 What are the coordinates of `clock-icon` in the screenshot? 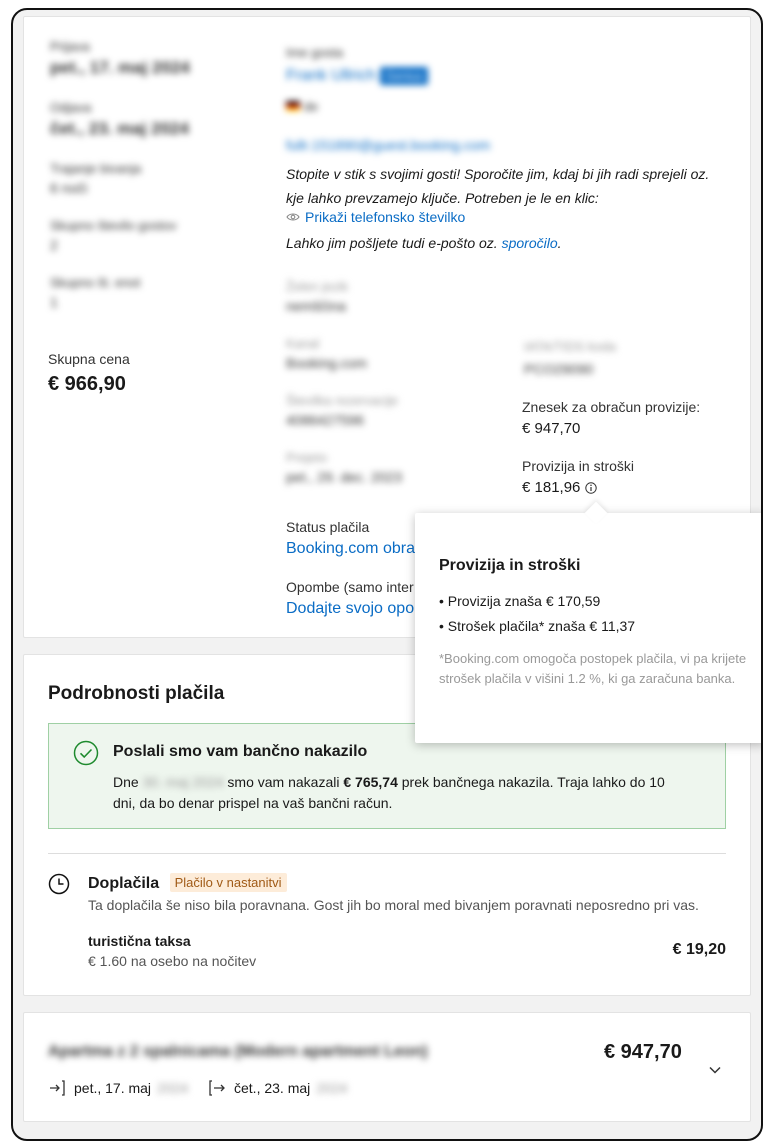 It's located at (59, 884).